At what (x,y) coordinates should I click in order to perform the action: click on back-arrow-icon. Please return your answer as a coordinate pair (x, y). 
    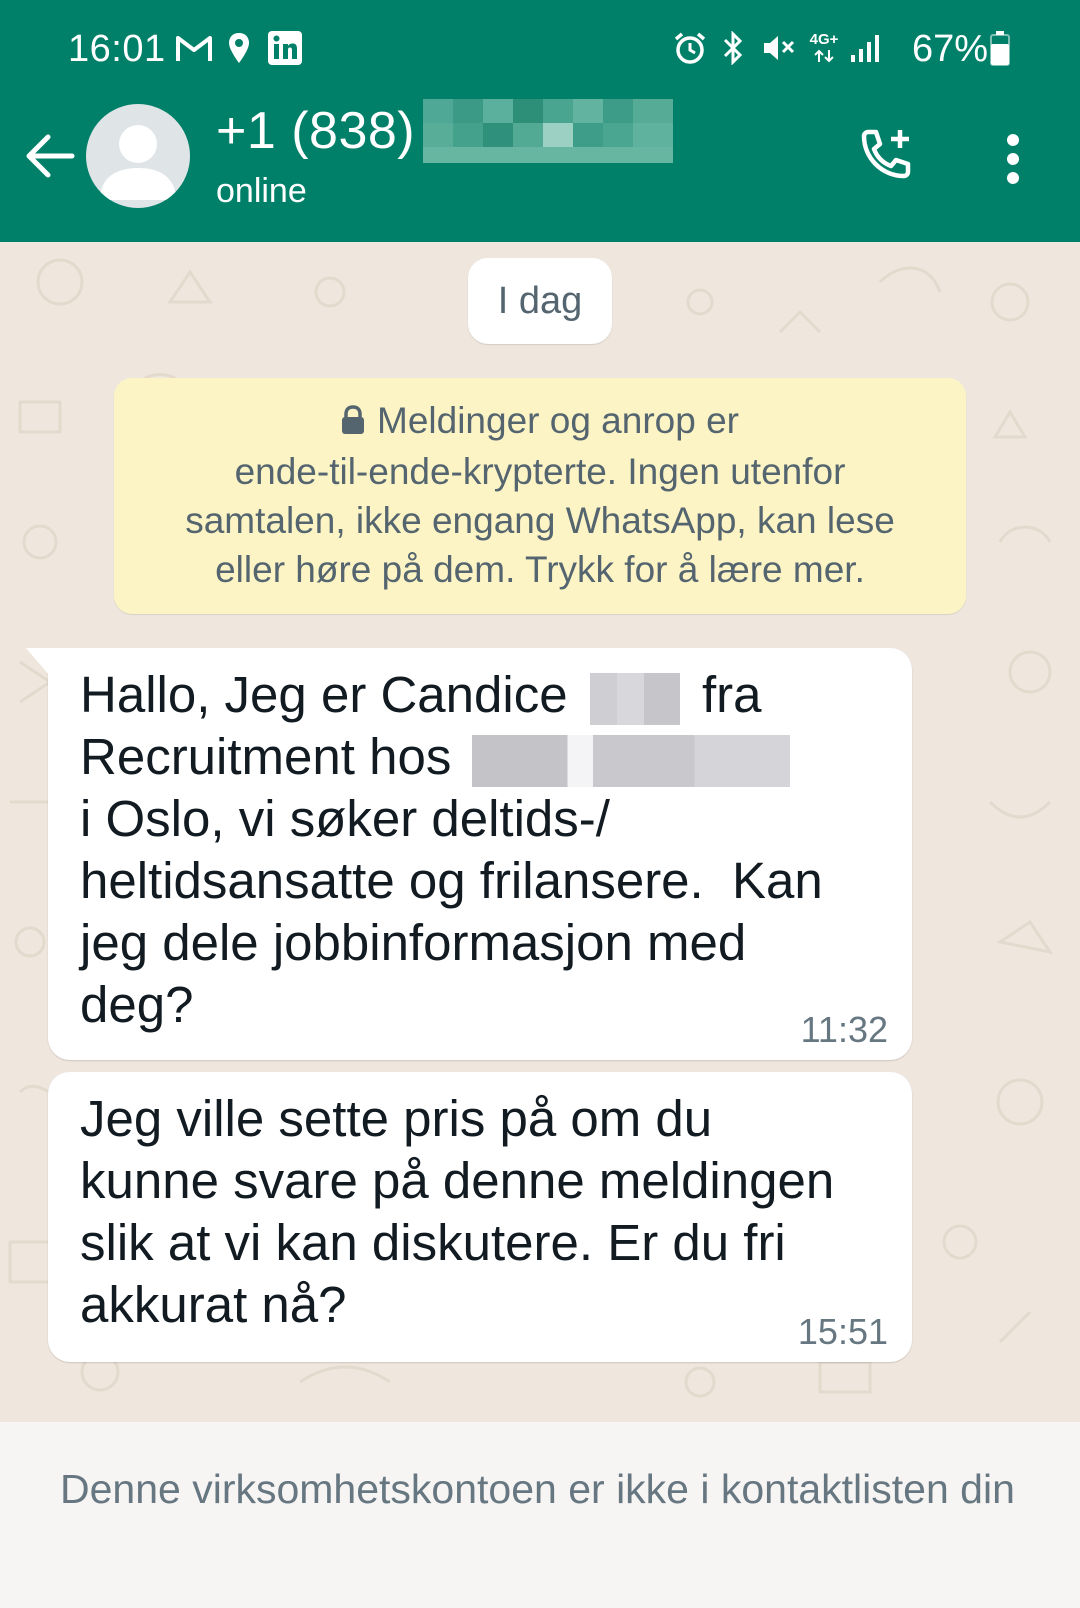
    Looking at the image, I should click on (50, 158).